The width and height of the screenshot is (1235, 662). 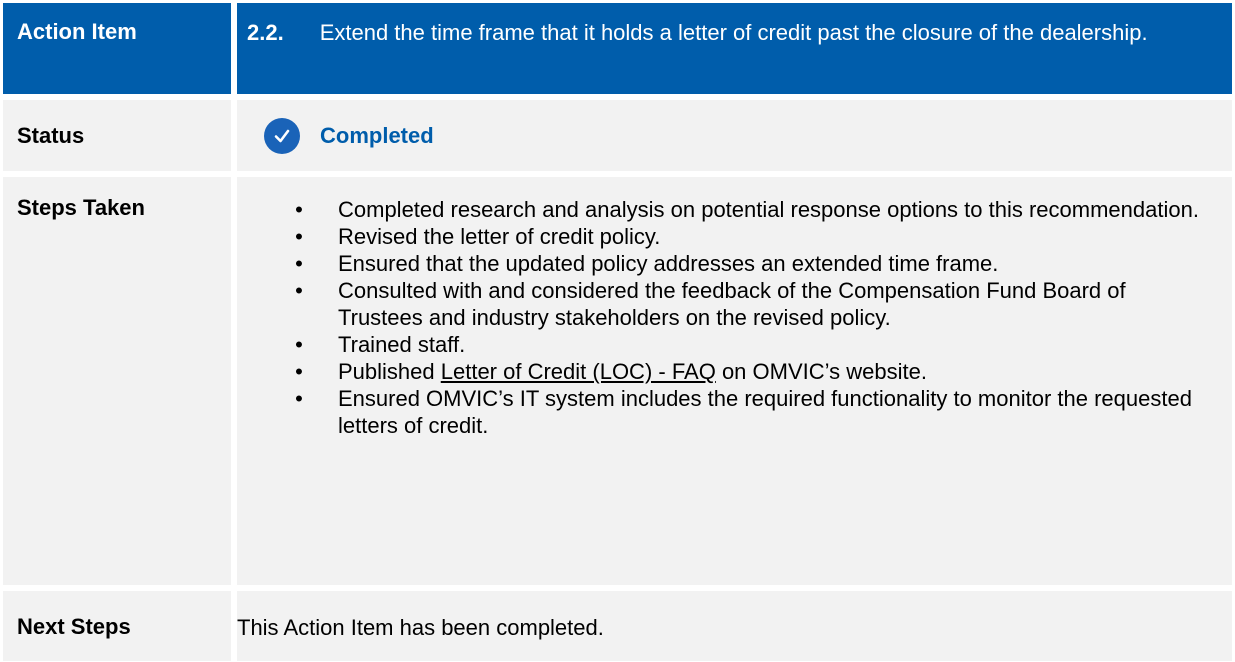 What do you see at coordinates (734, 626) in the screenshot?
I see `next-steps-text: This Action Item has been completed.` at bounding box center [734, 626].